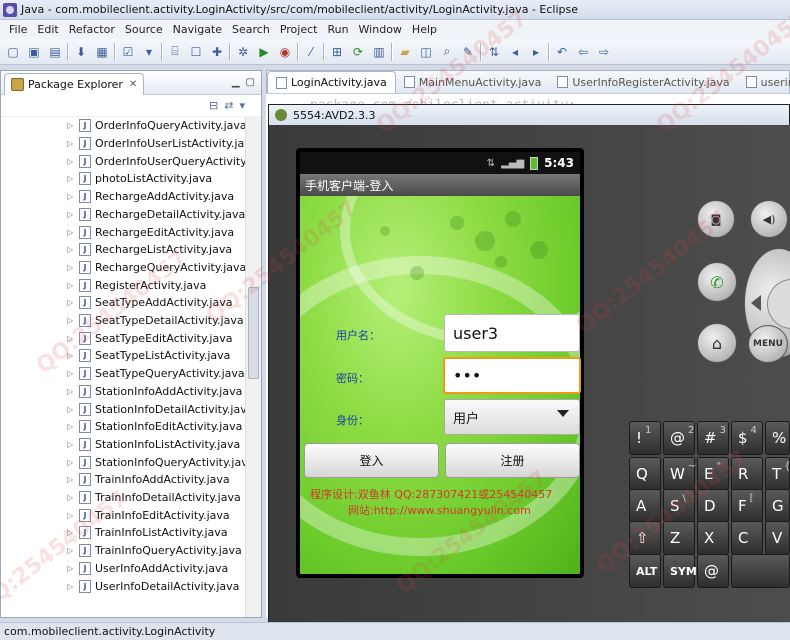 This screenshot has height=640, width=790. What do you see at coordinates (713, 538) in the screenshot?
I see `key: X` at bounding box center [713, 538].